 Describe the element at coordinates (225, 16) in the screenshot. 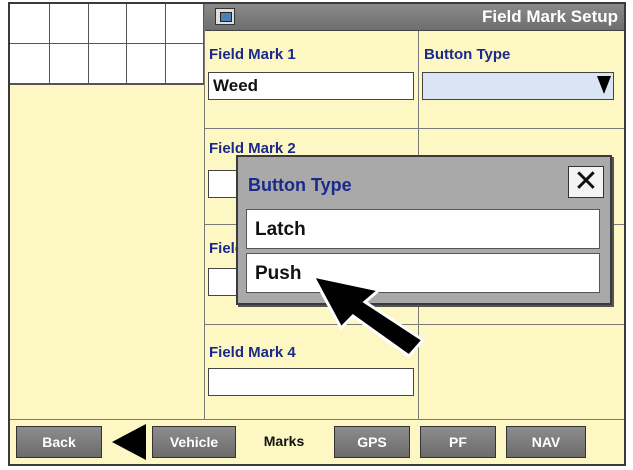

I see `document-icon` at that location.